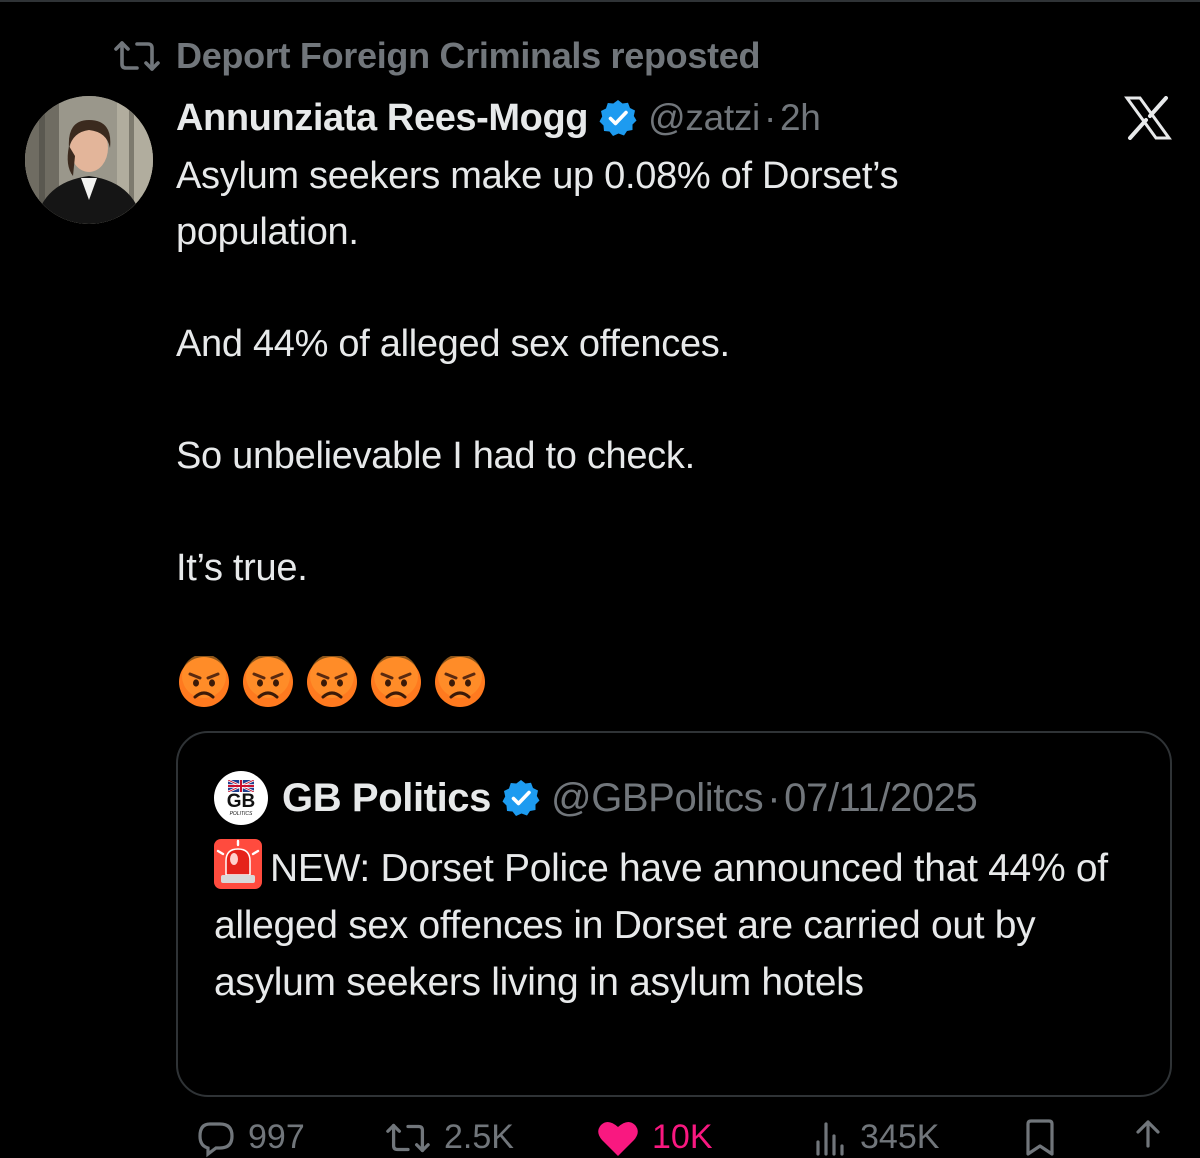  What do you see at coordinates (241, 813) in the screenshot?
I see `quoted-avatar-subtext: POLITICS` at bounding box center [241, 813].